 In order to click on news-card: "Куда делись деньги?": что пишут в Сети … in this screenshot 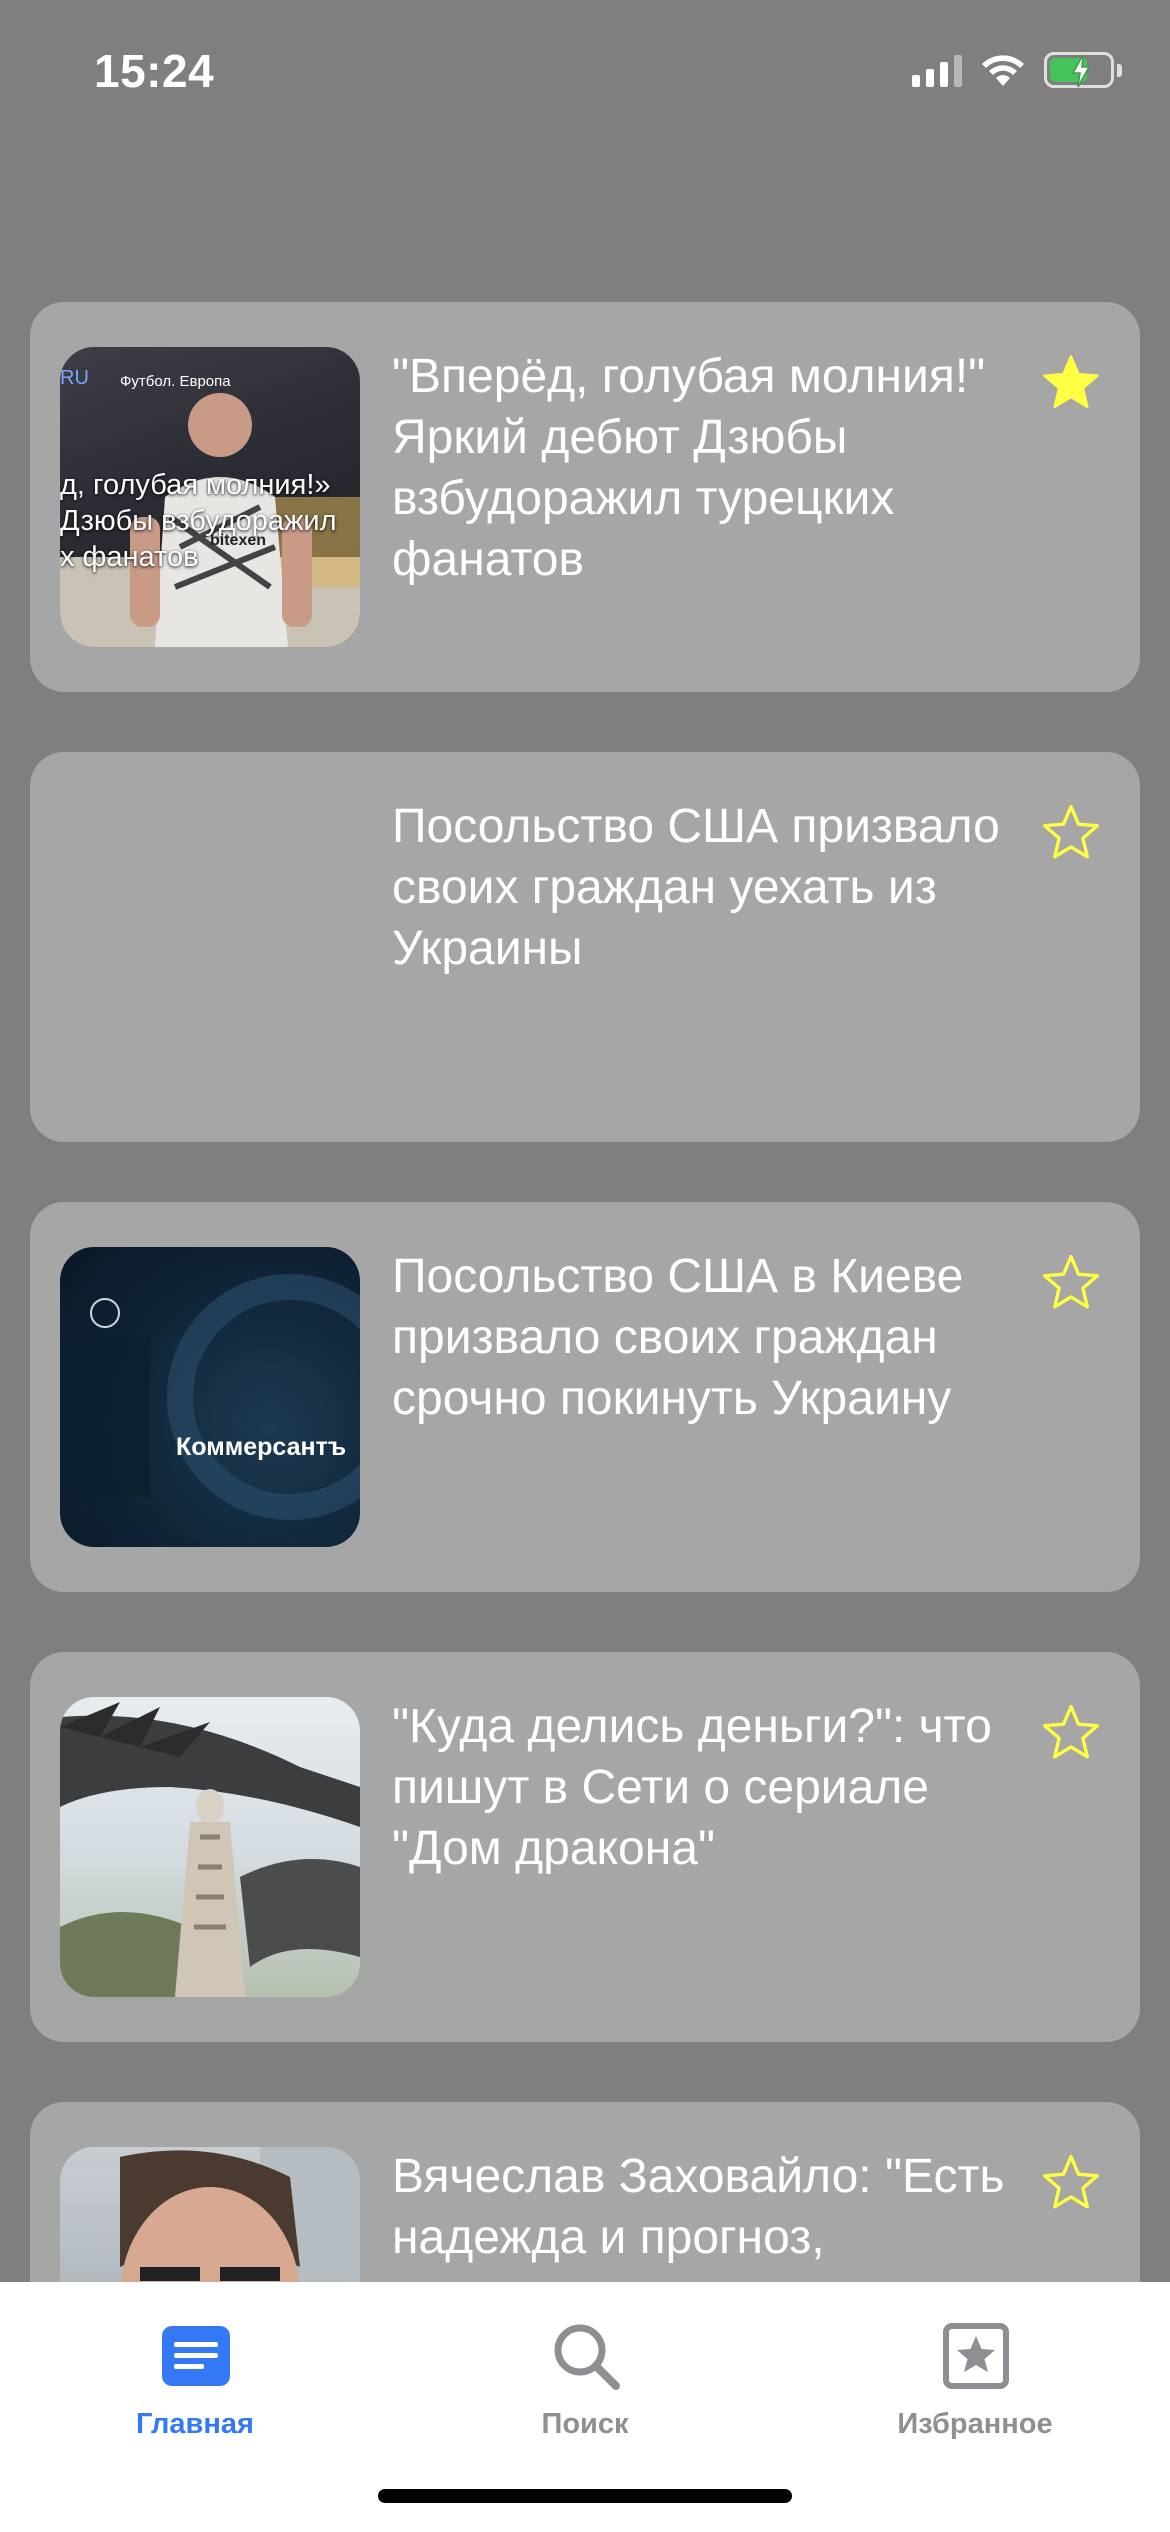, I will do `click(585, 1847)`.